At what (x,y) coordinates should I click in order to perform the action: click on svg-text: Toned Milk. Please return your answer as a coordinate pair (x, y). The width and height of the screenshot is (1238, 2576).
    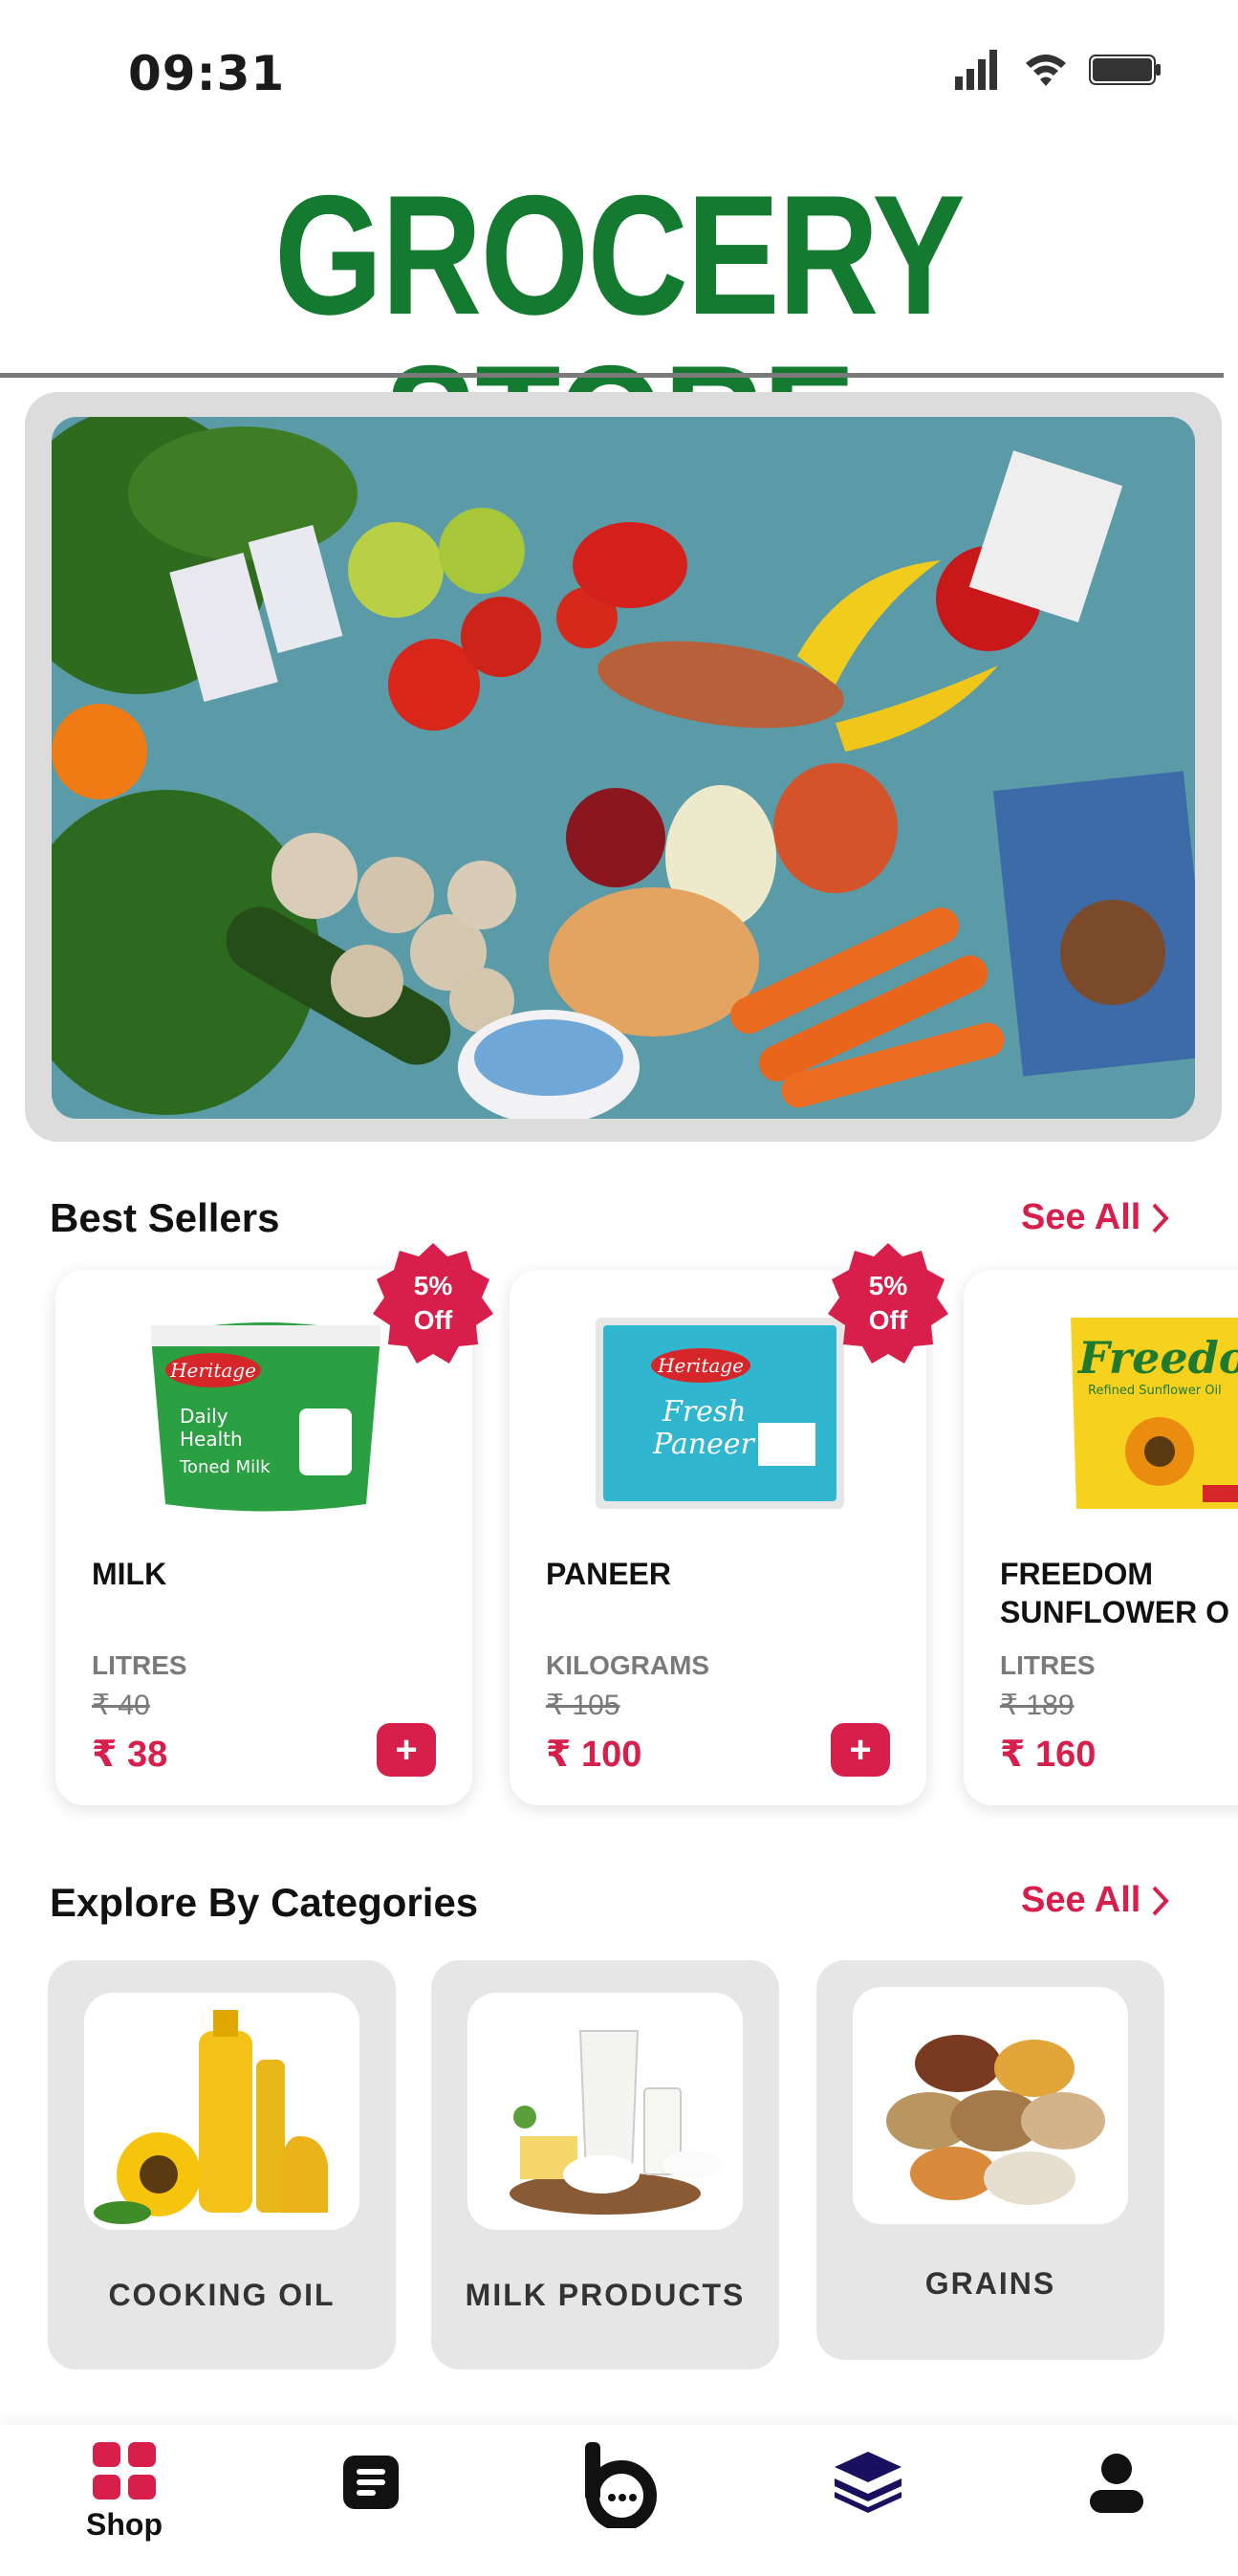
    Looking at the image, I should click on (225, 1467).